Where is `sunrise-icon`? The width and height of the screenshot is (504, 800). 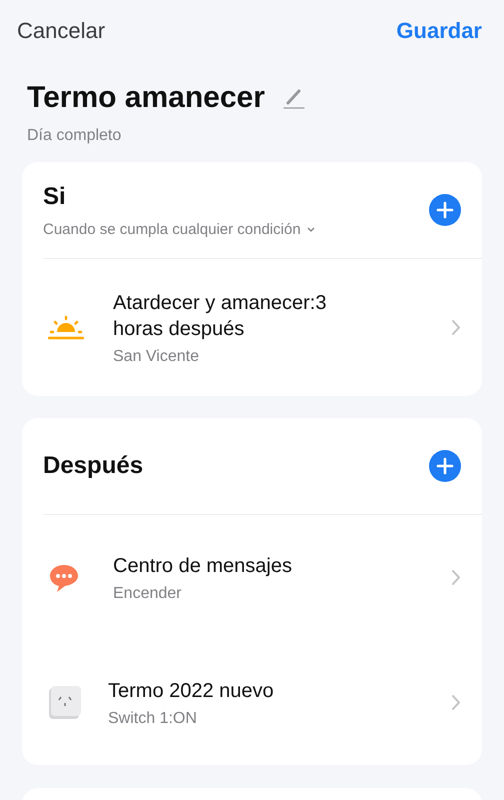 sunrise-icon is located at coordinates (66, 327).